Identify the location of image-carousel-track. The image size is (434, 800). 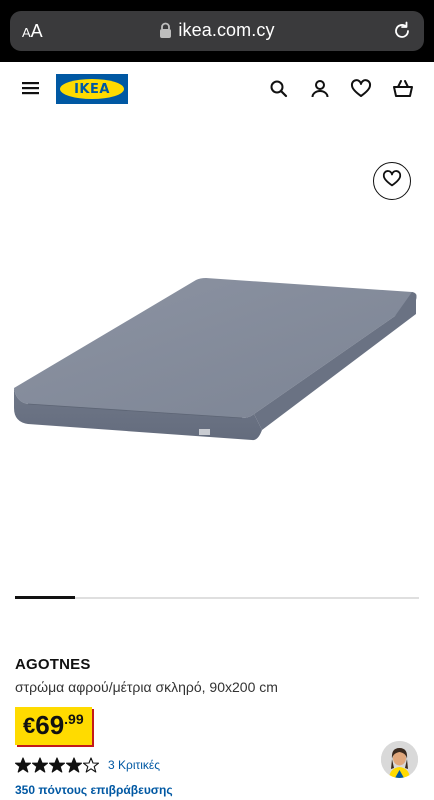
(217, 598).